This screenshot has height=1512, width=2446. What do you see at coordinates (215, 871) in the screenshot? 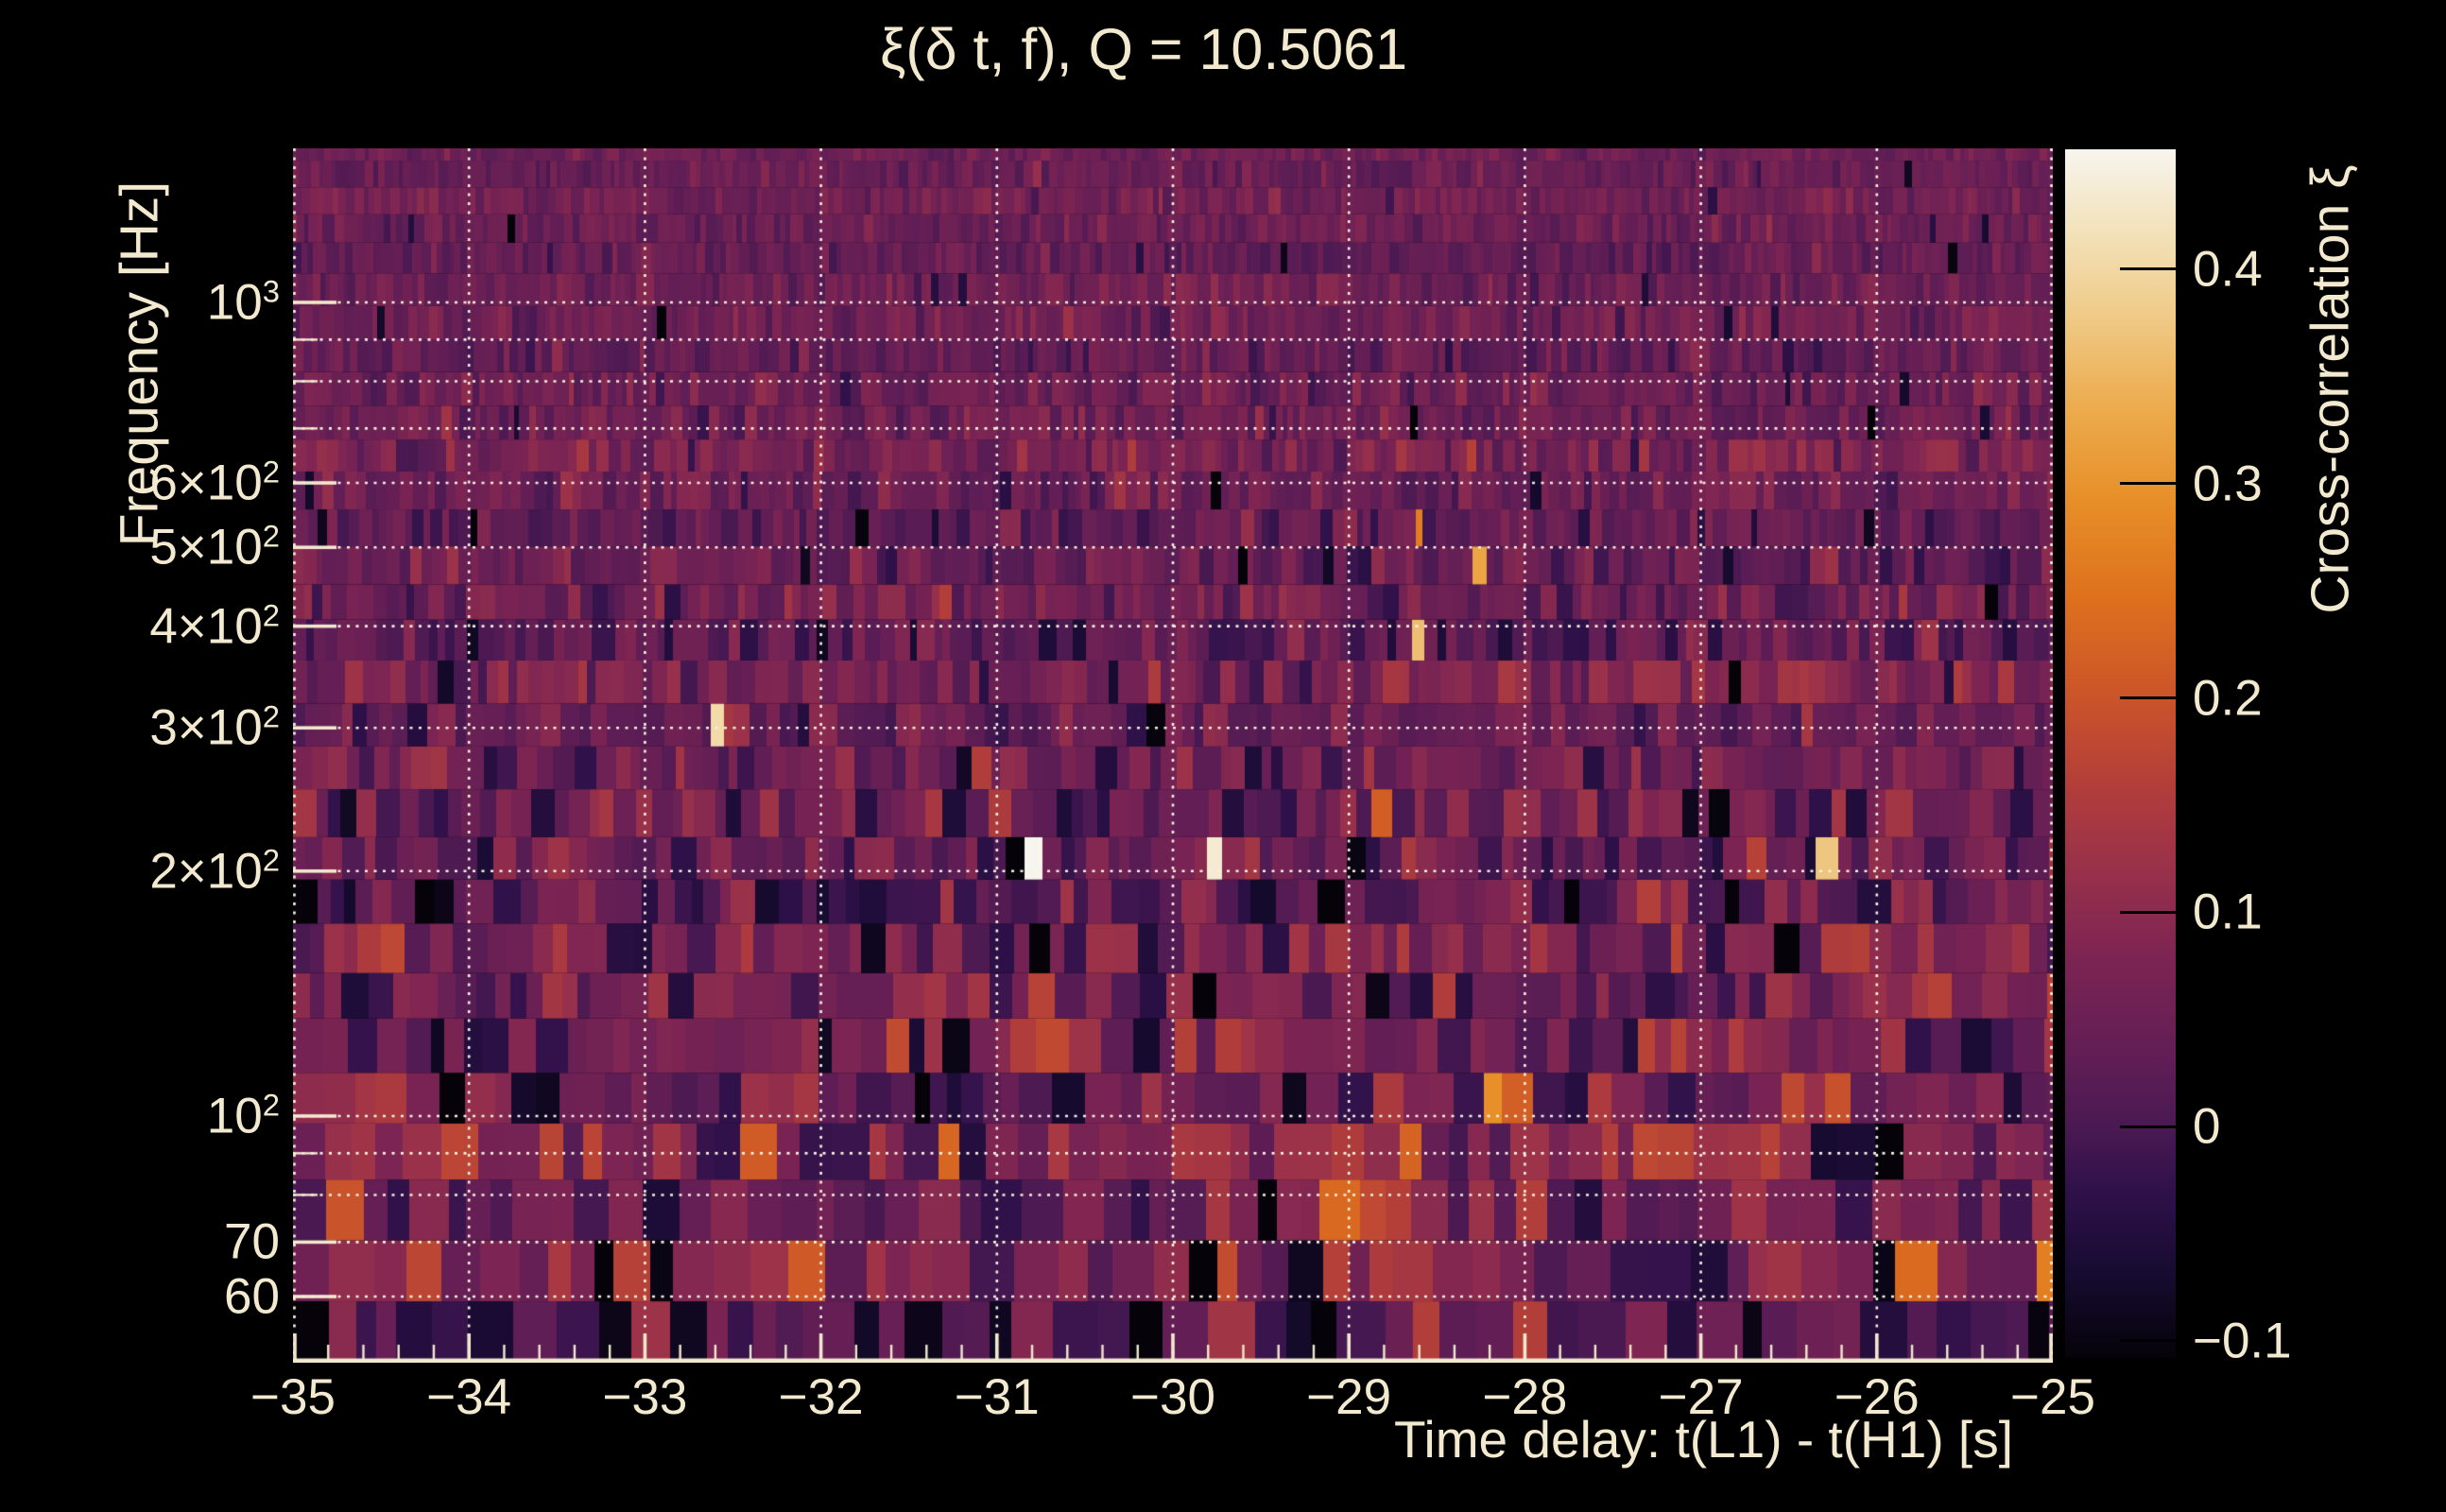
I see `y-tick-label: 2×102` at bounding box center [215, 871].